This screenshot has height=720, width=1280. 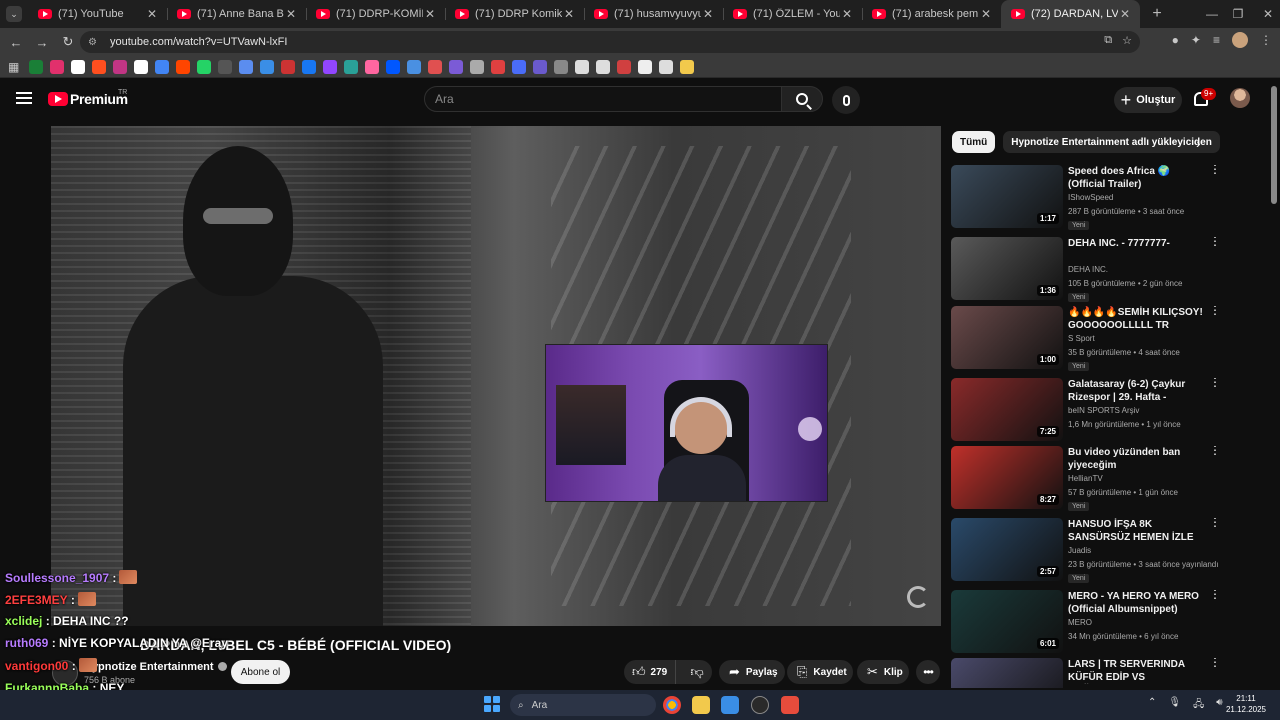 I want to click on extension-icon: ●, so click(x=1175, y=40).